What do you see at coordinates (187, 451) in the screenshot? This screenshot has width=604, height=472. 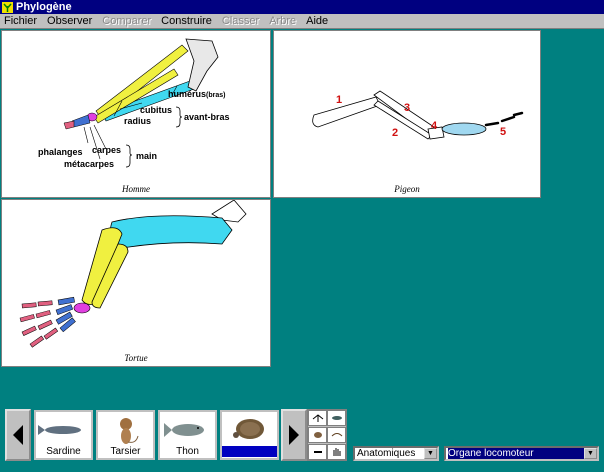 I see `species-label: Thon` at bounding box center [187, 451].